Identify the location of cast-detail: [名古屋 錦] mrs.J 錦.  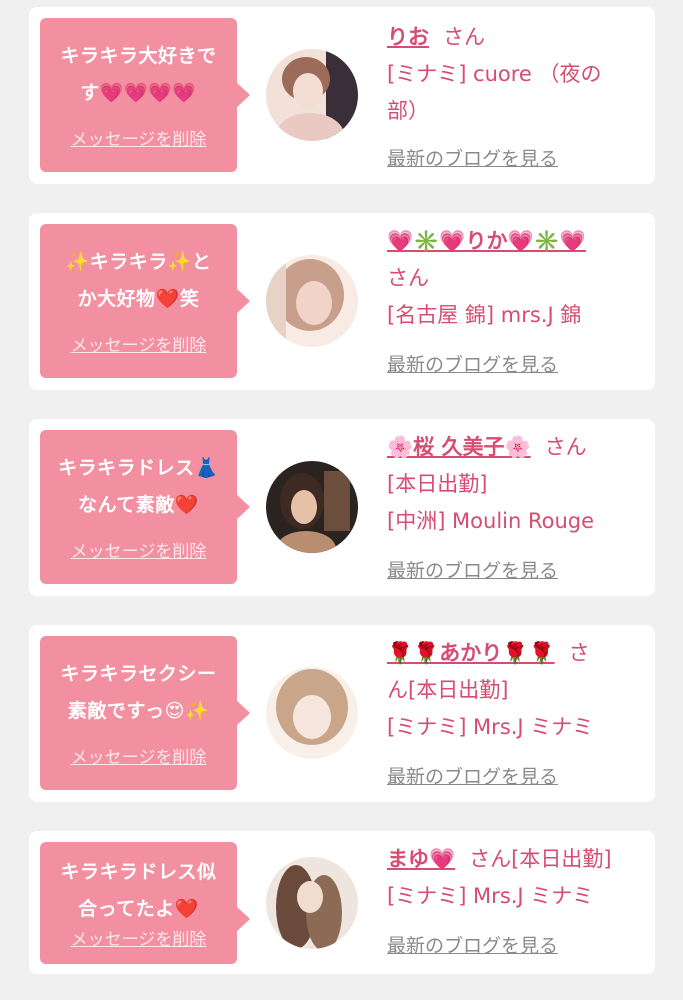
(484, 315).